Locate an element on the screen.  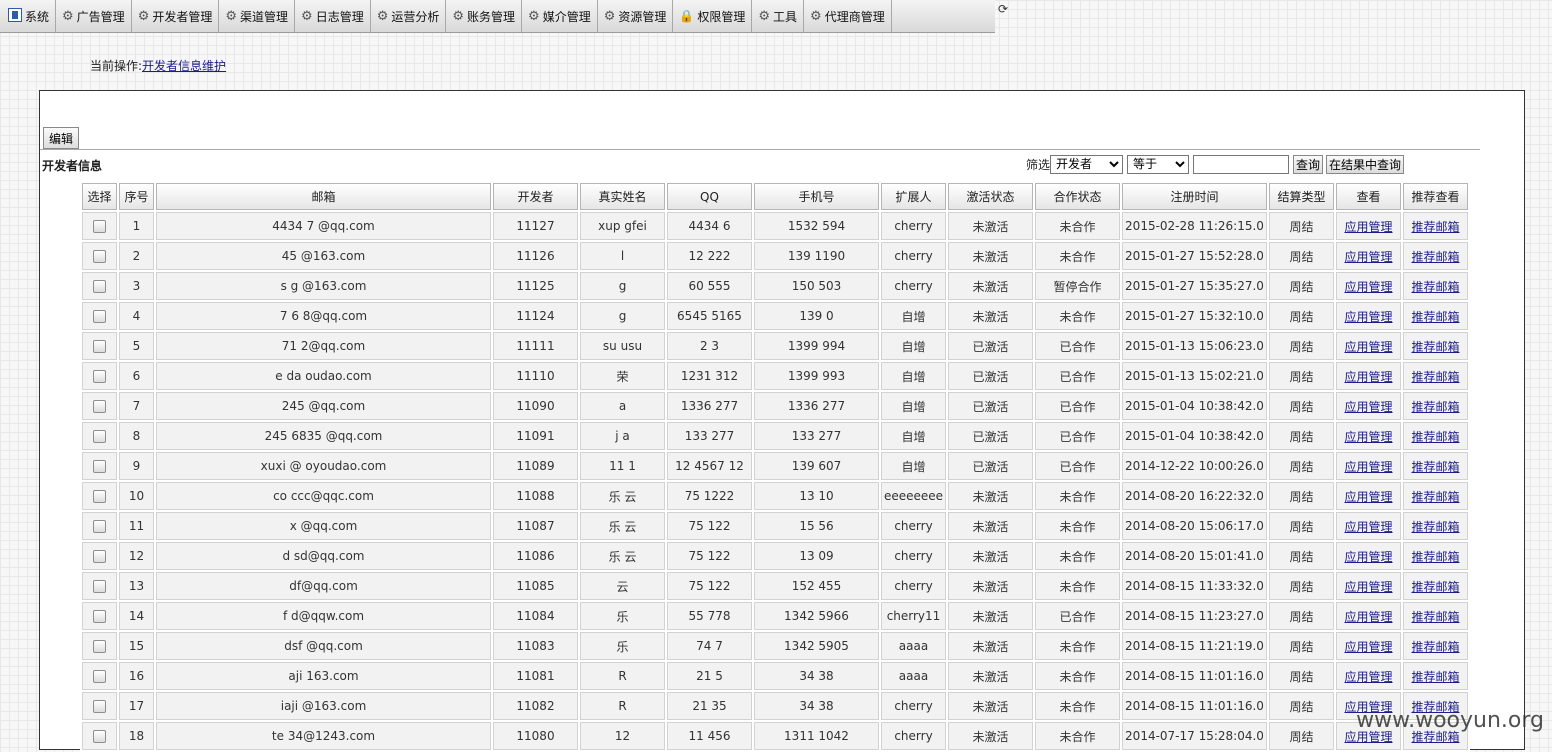
filter-operator-select: 等于 is located at coordinates (1158, 164).